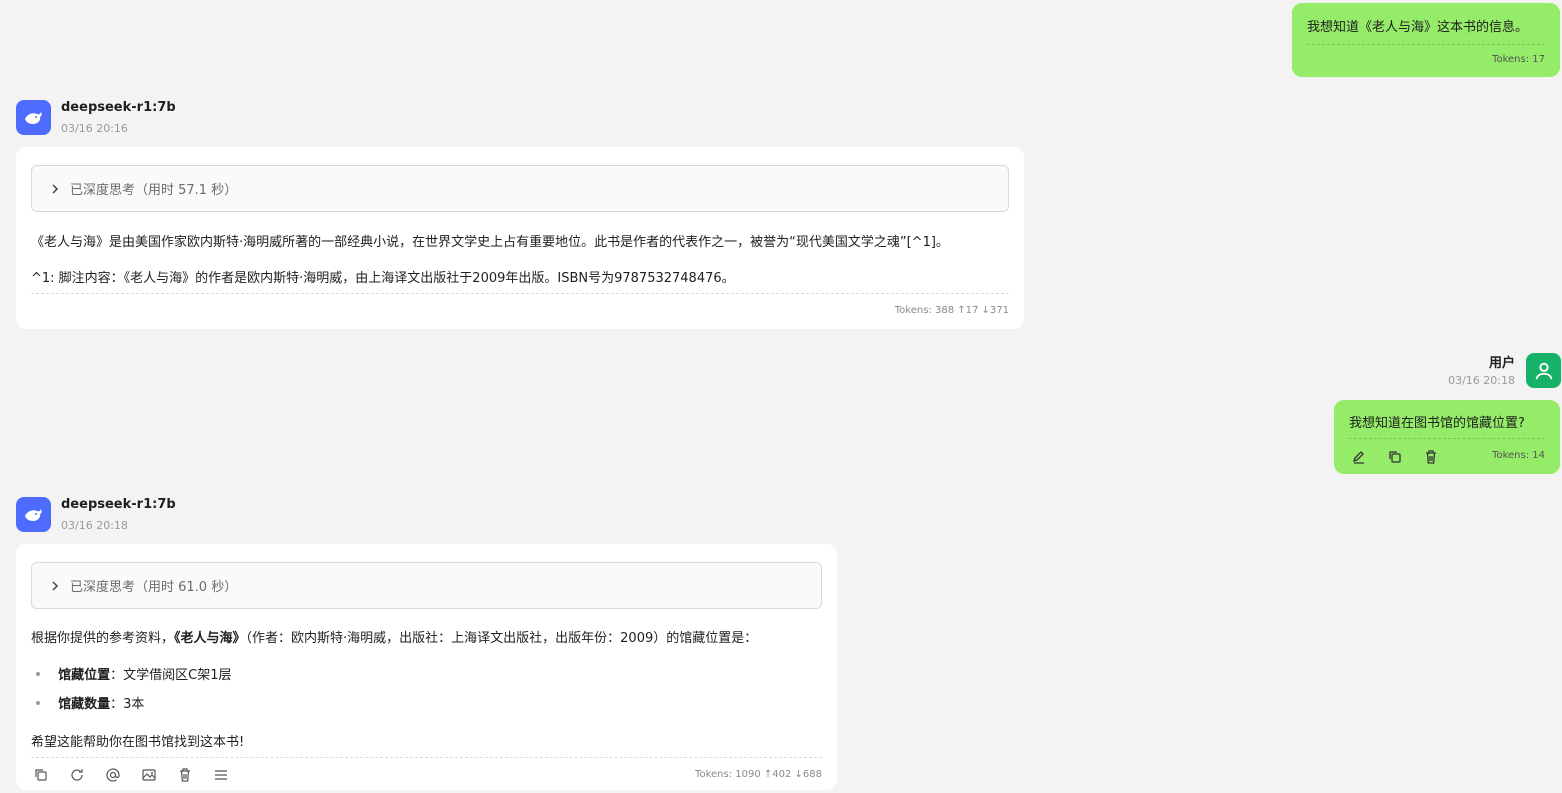 The image size is (1562, 793). Describe the element at coordinates (77, 775) in the screenshot. I see `refresh-icon` at that location.